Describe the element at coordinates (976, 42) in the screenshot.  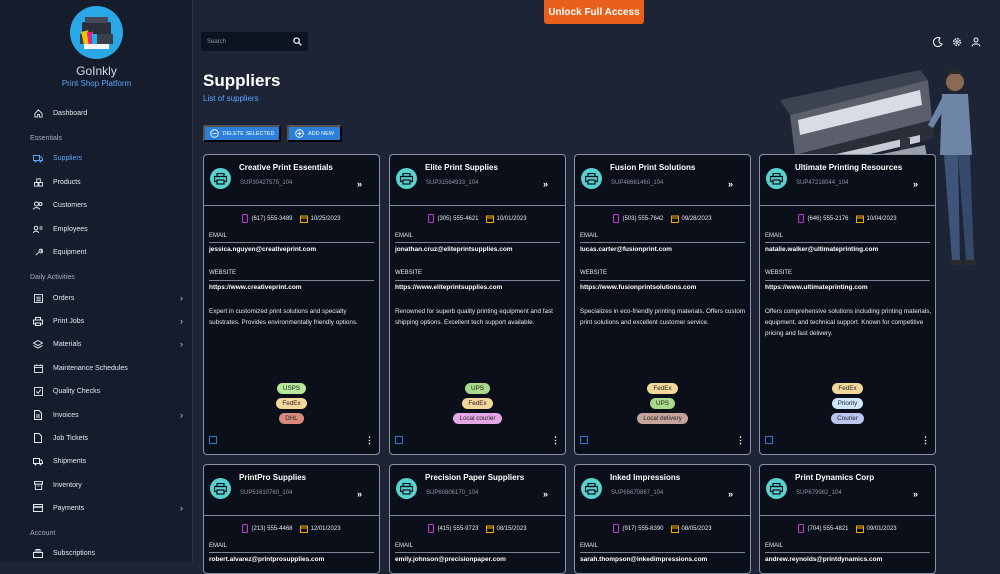
I see `user-icon` at that location.